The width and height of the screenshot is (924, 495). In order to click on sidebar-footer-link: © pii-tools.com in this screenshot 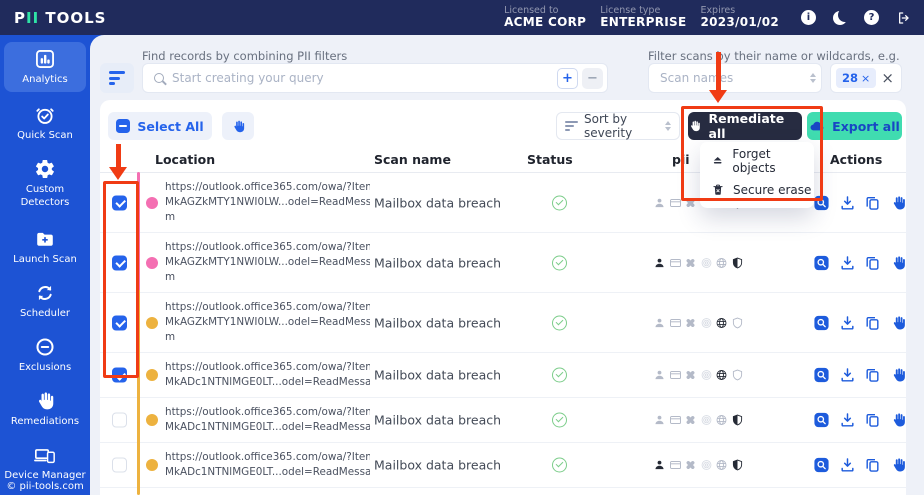, I will do `click(45, 486)`.